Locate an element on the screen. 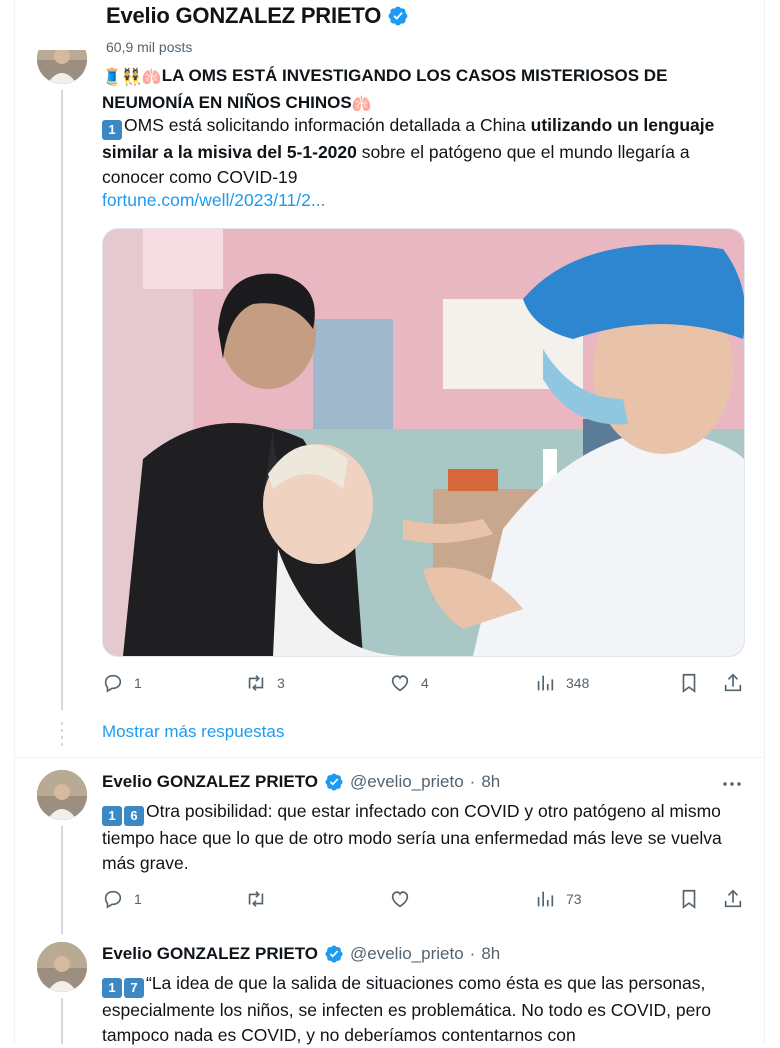 This screenshot has width=780, height=1048. reply1-time: 8h is located at coordinates (490, 782).